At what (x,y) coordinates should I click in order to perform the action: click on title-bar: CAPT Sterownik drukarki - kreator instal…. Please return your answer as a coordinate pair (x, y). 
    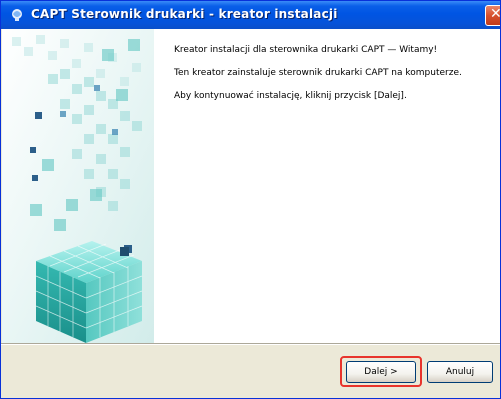
    Looking at the image, I should click on (251, 15).